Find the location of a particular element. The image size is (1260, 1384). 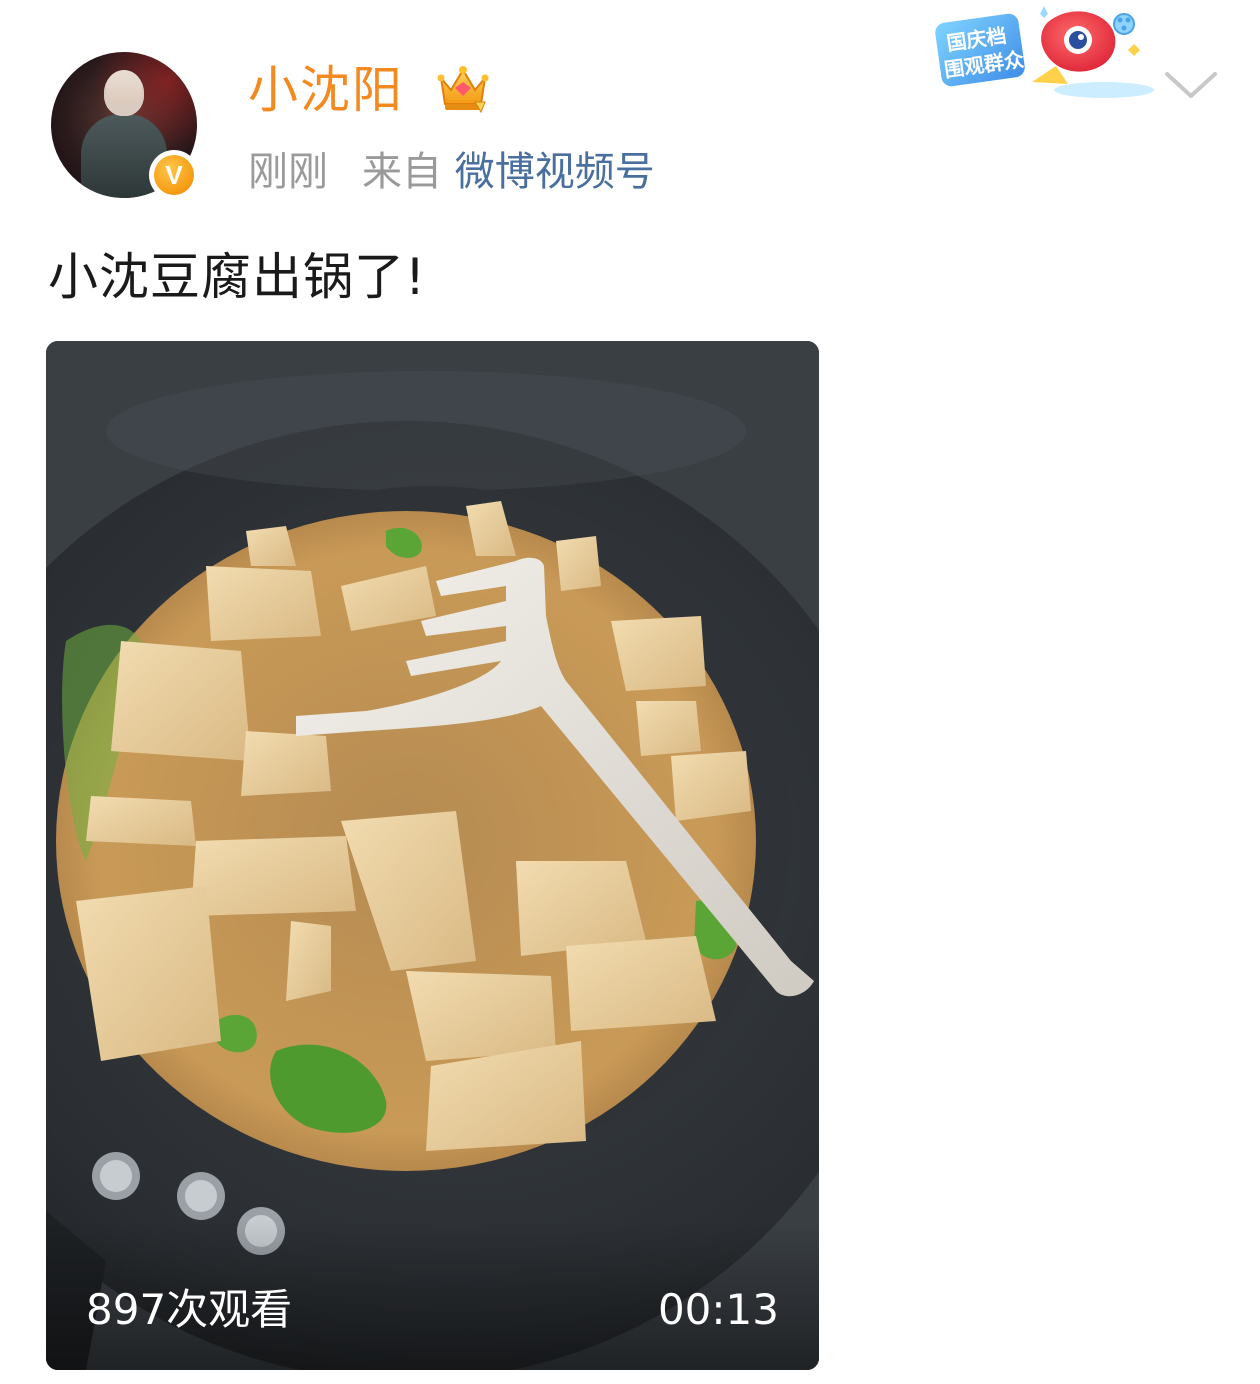

source-prefix: 来自 is located at coordinates (402, 172).